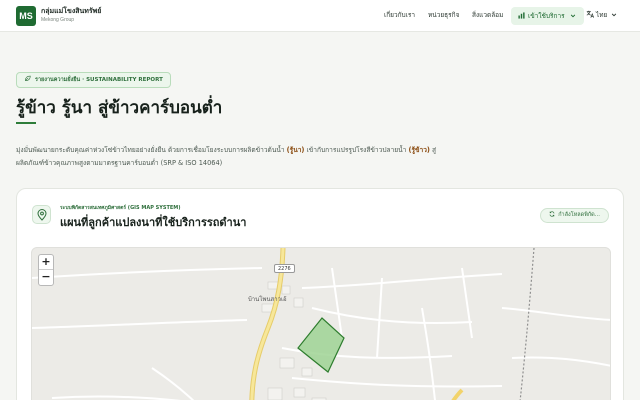 The height and width of the screenshot is (400, 640). What do you see at coordinates (119, 108) in the screenshot?
I see `page-title: รู้ข้าว รู้นา สู่ข้าวคาร์บอนต่ำ` at bounding box center [119, 108].